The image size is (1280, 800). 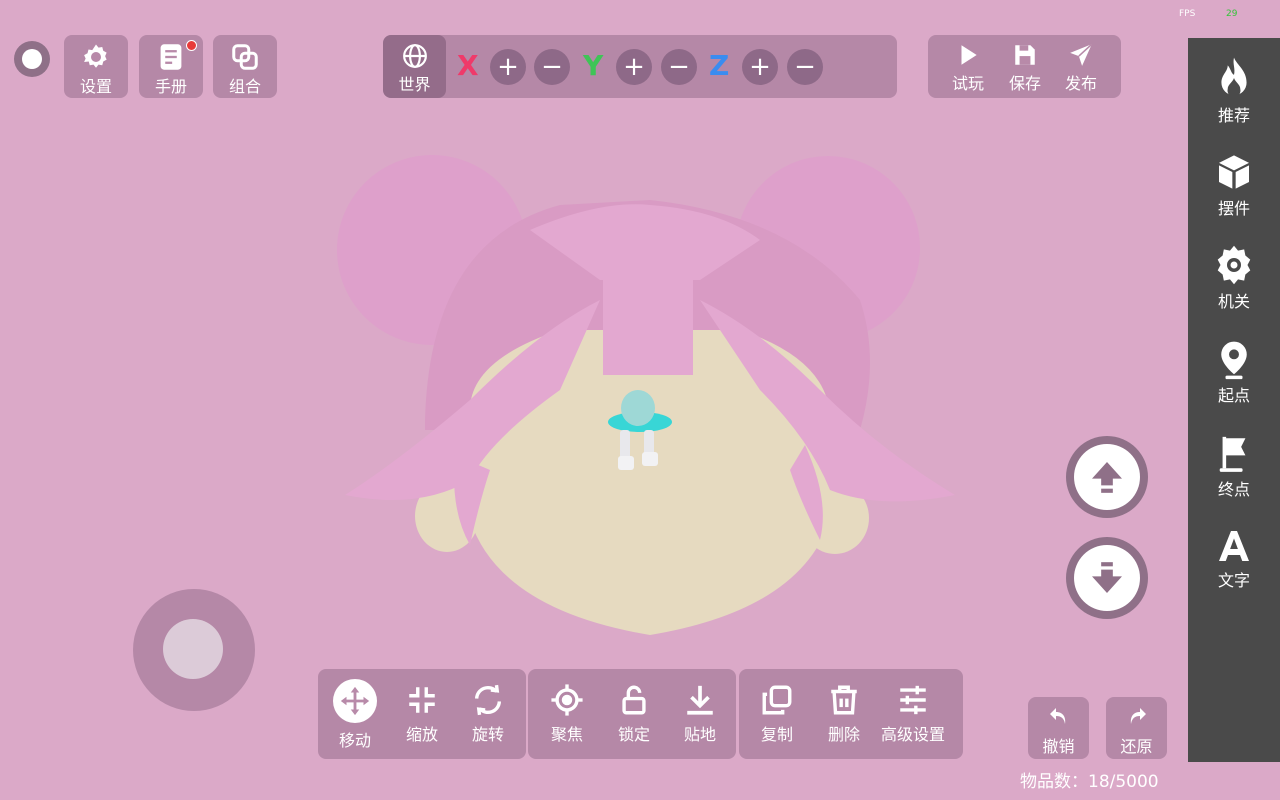 I want to click on settings-gear-icon, so click(x=95, y=56).